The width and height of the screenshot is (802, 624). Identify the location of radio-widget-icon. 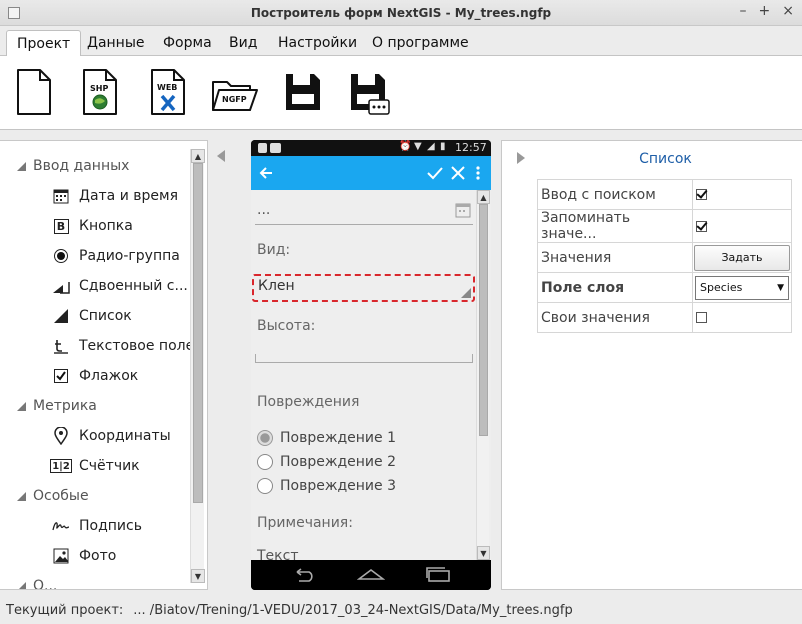
(61, 256).